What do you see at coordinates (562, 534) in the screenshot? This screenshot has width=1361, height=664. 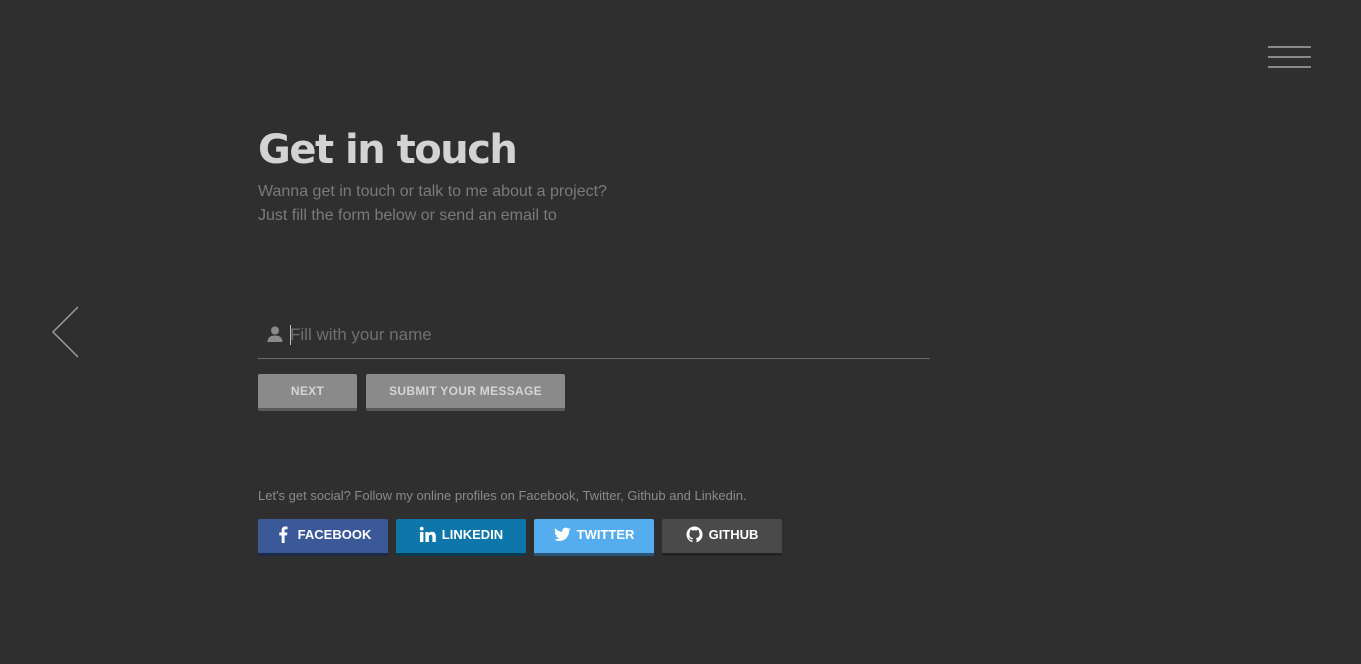 I see `twitter-icon` at bounding box center [562, 534].